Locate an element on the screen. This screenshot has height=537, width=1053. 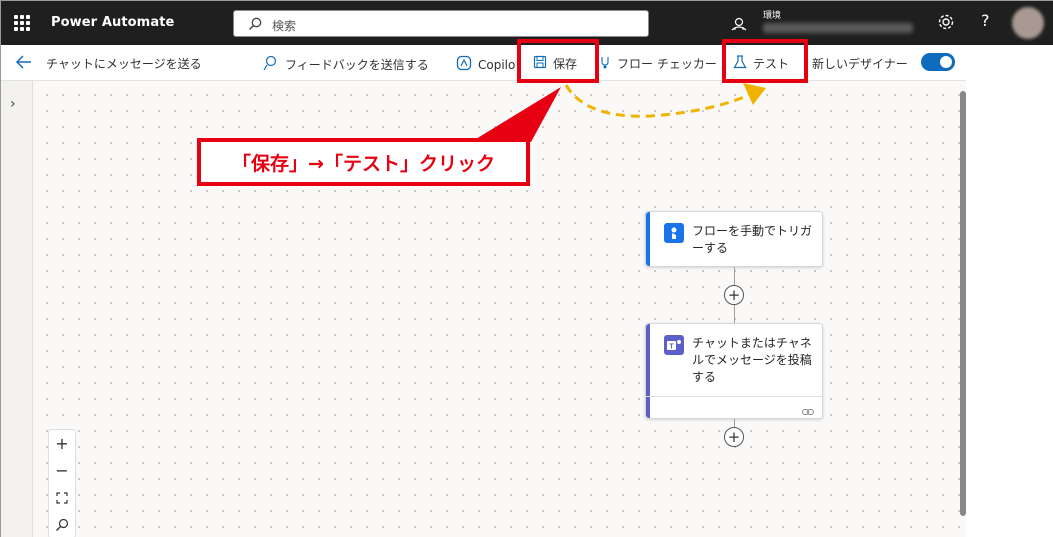
annotation-arrows is located at coordinates (618, 112).